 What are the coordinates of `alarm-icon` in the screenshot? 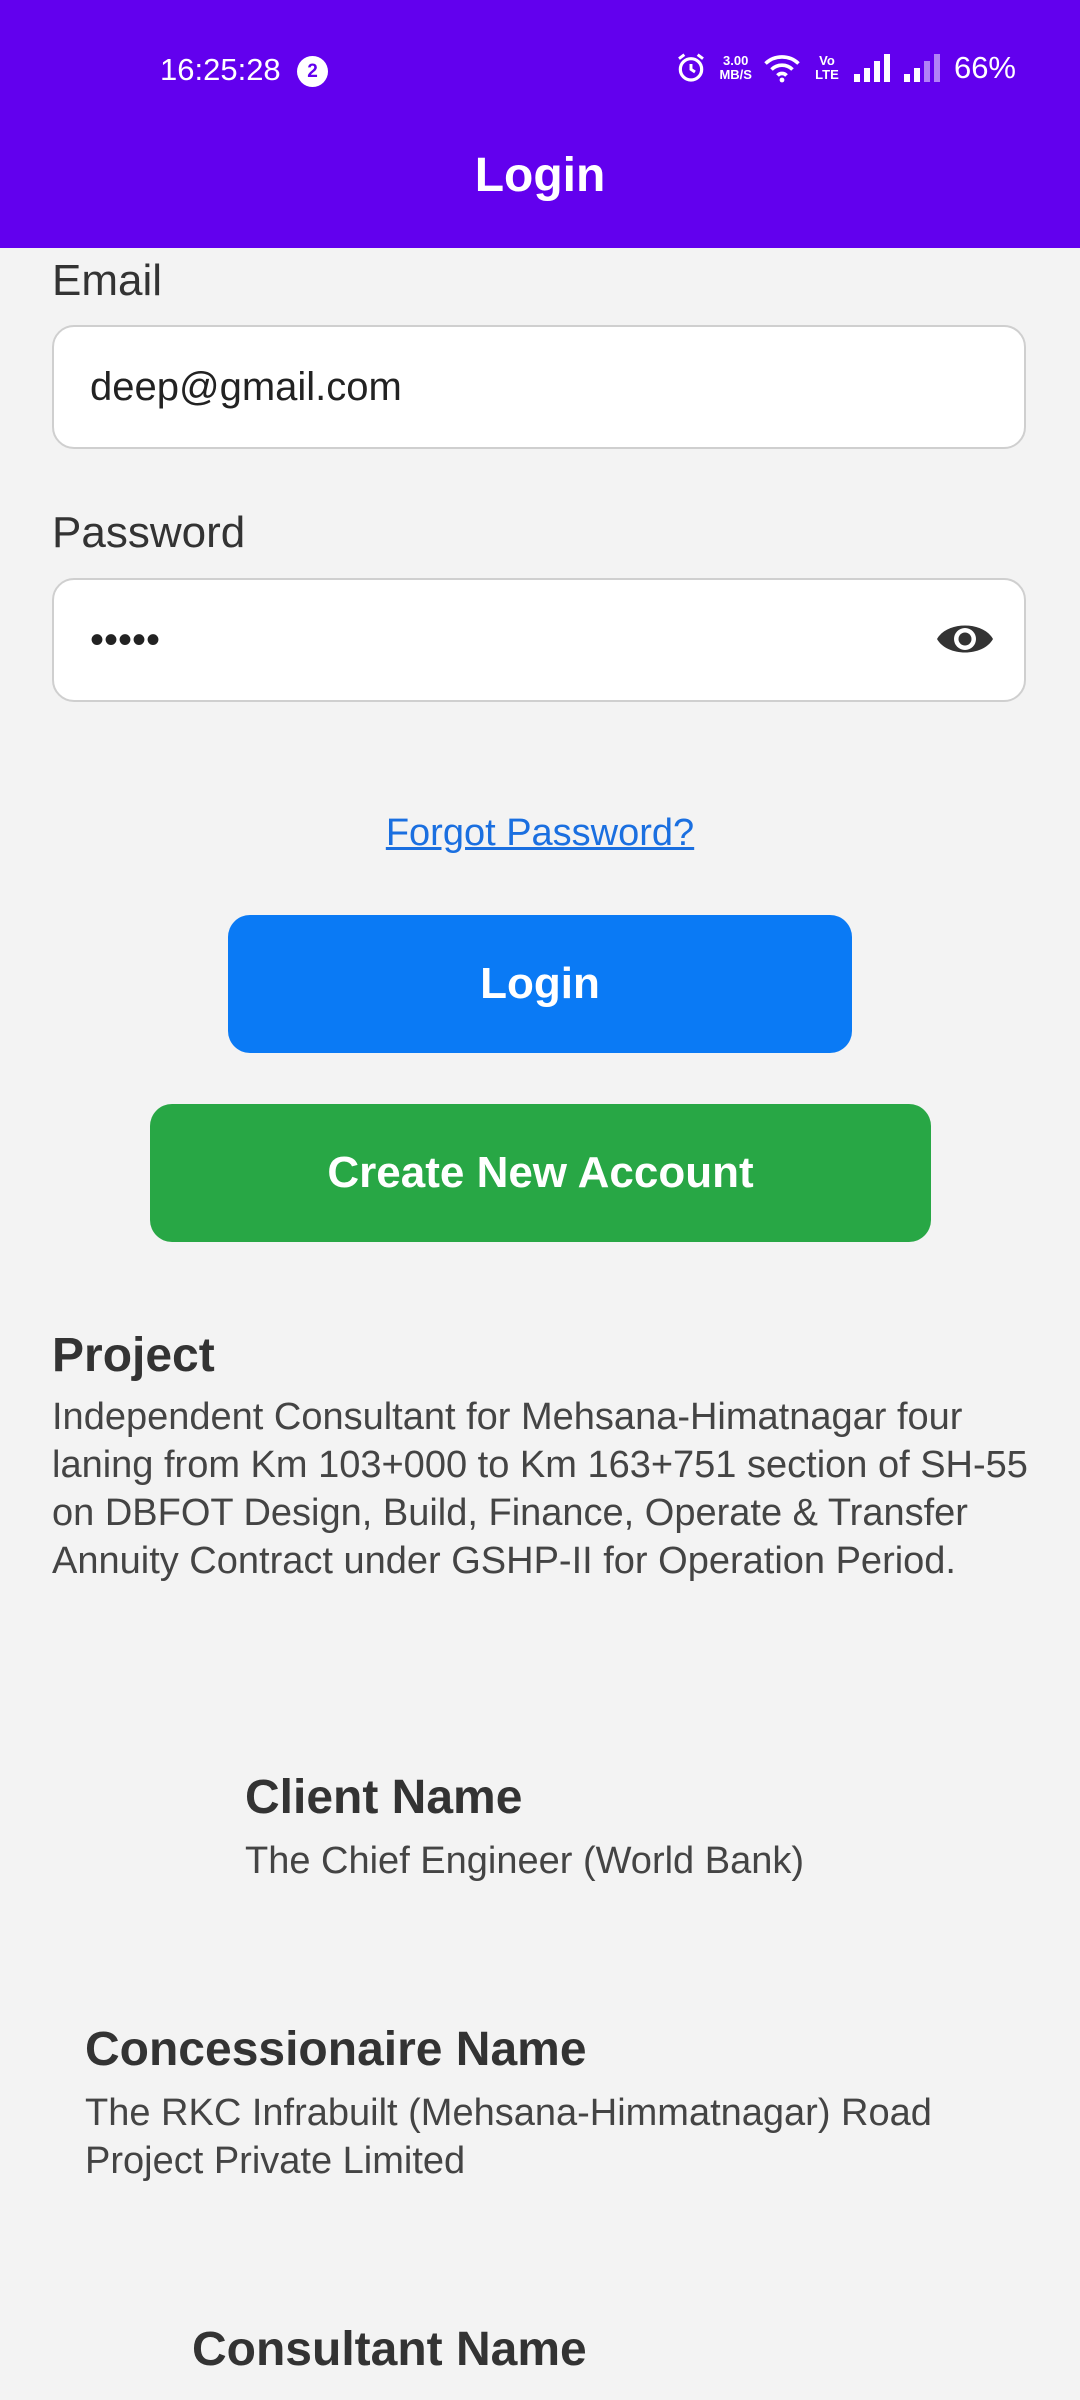 It's located at (691, 67).